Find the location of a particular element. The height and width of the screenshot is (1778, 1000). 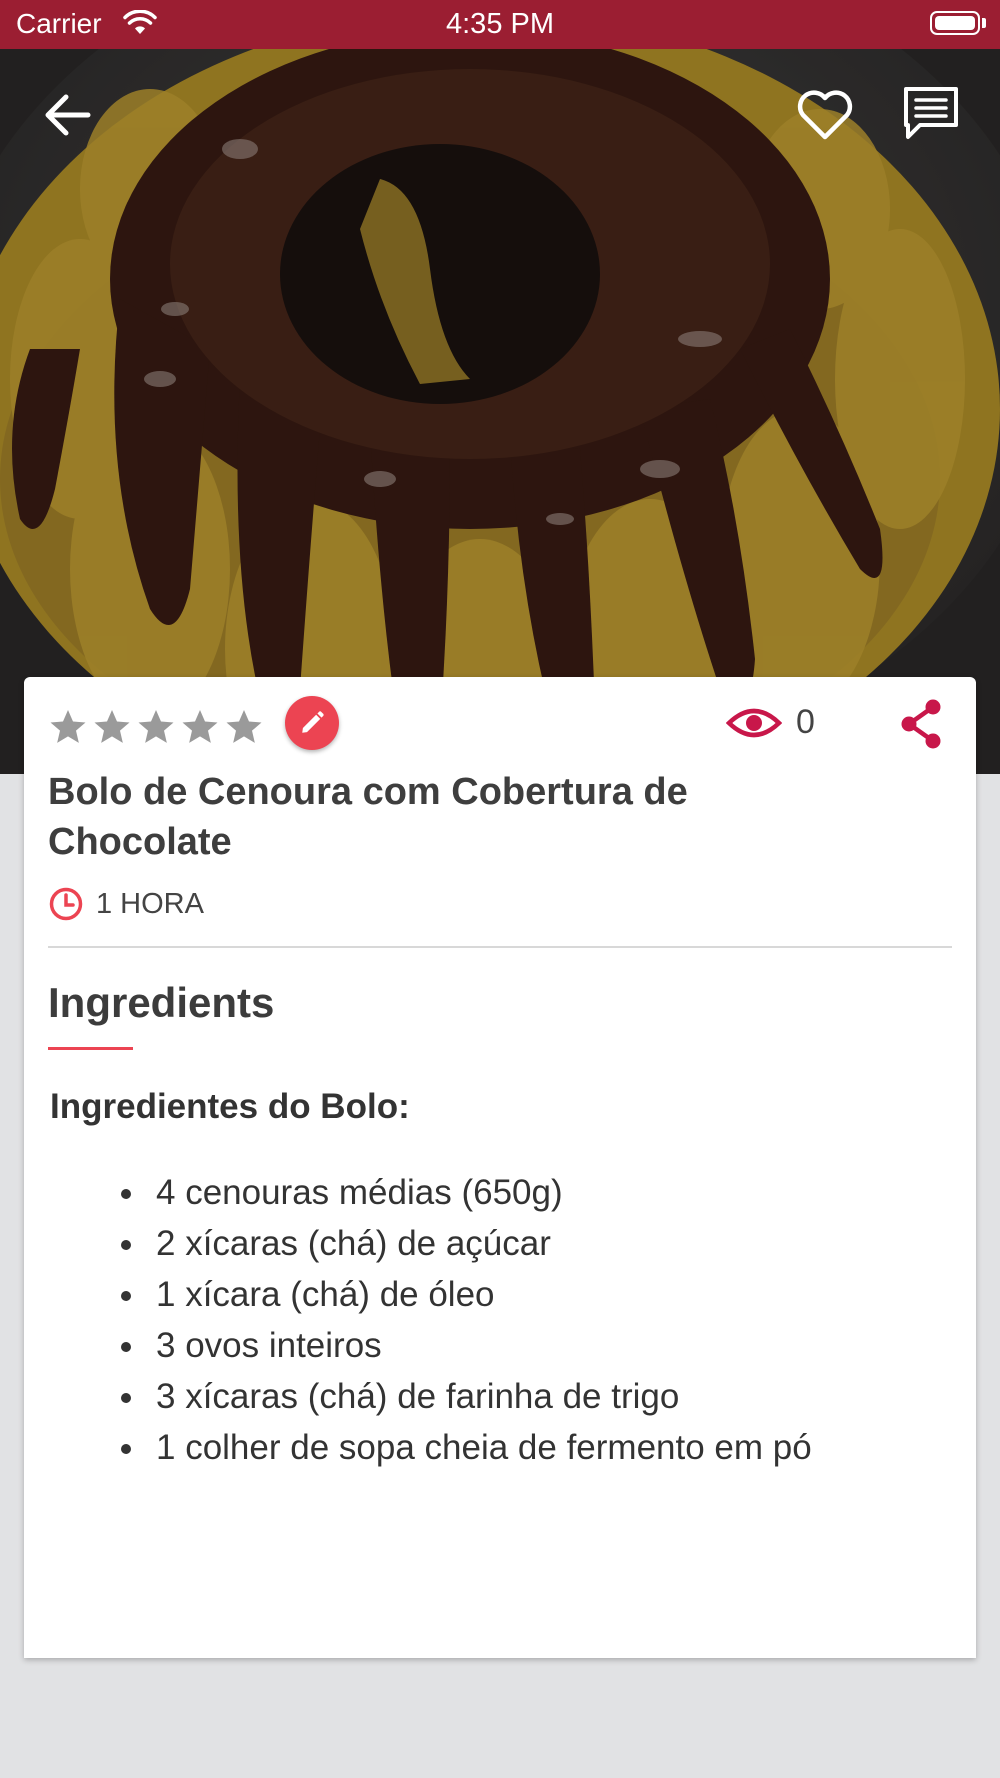

battery-icon is located at coordinates (955, 23).